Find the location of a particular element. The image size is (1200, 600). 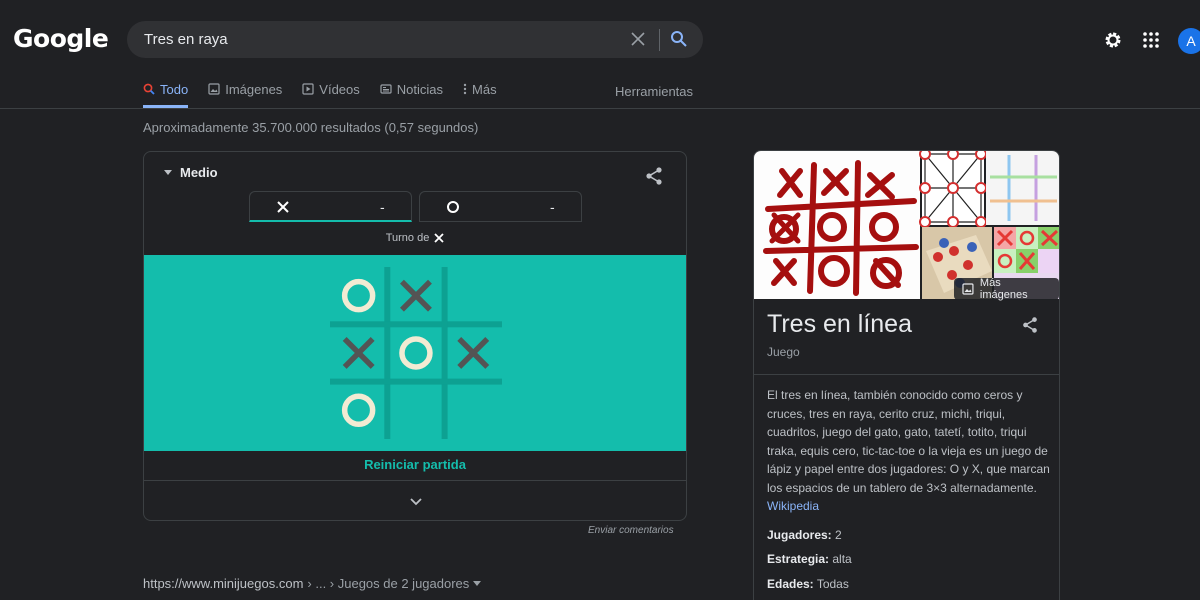

tab-label: Imágenes is located at coordinates (254, 89).